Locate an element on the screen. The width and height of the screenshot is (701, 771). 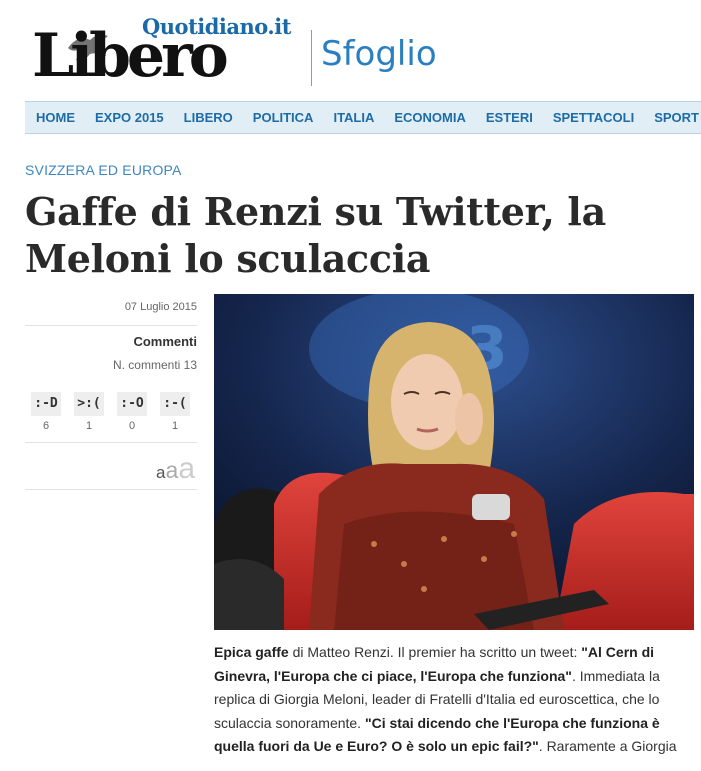
font-size-large-button: a is located at coordinates (186, 469).